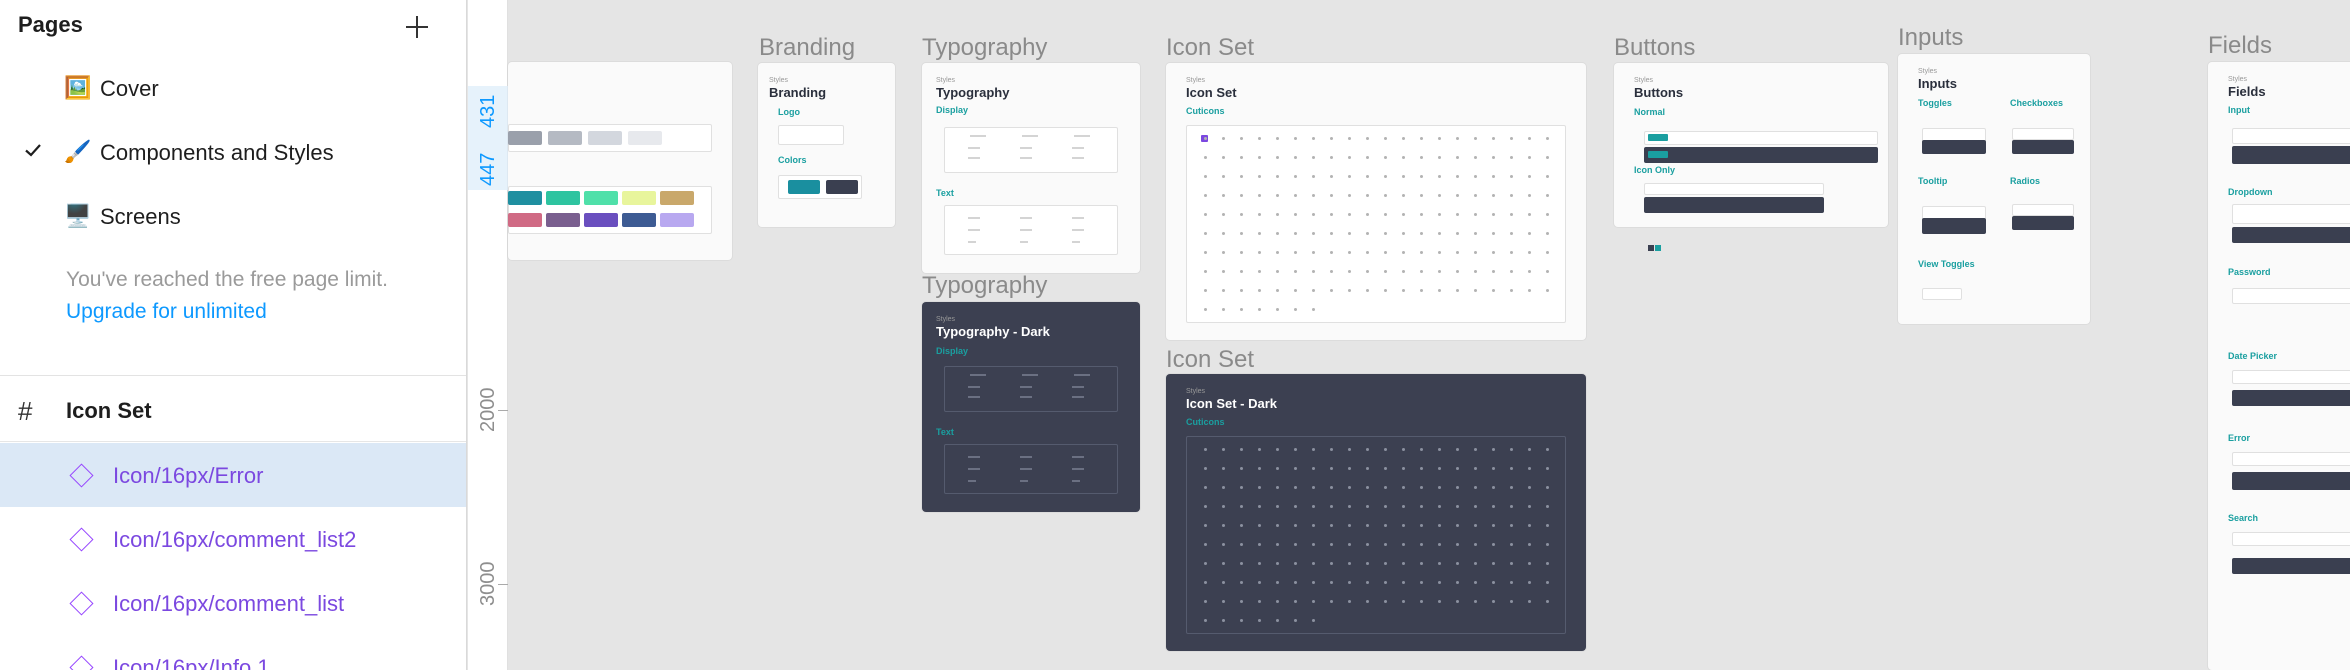  Describe the element at coordinates (1031, 168) in the screenshot. I see `frame-typography: Styles Typography Display Text` at that location.